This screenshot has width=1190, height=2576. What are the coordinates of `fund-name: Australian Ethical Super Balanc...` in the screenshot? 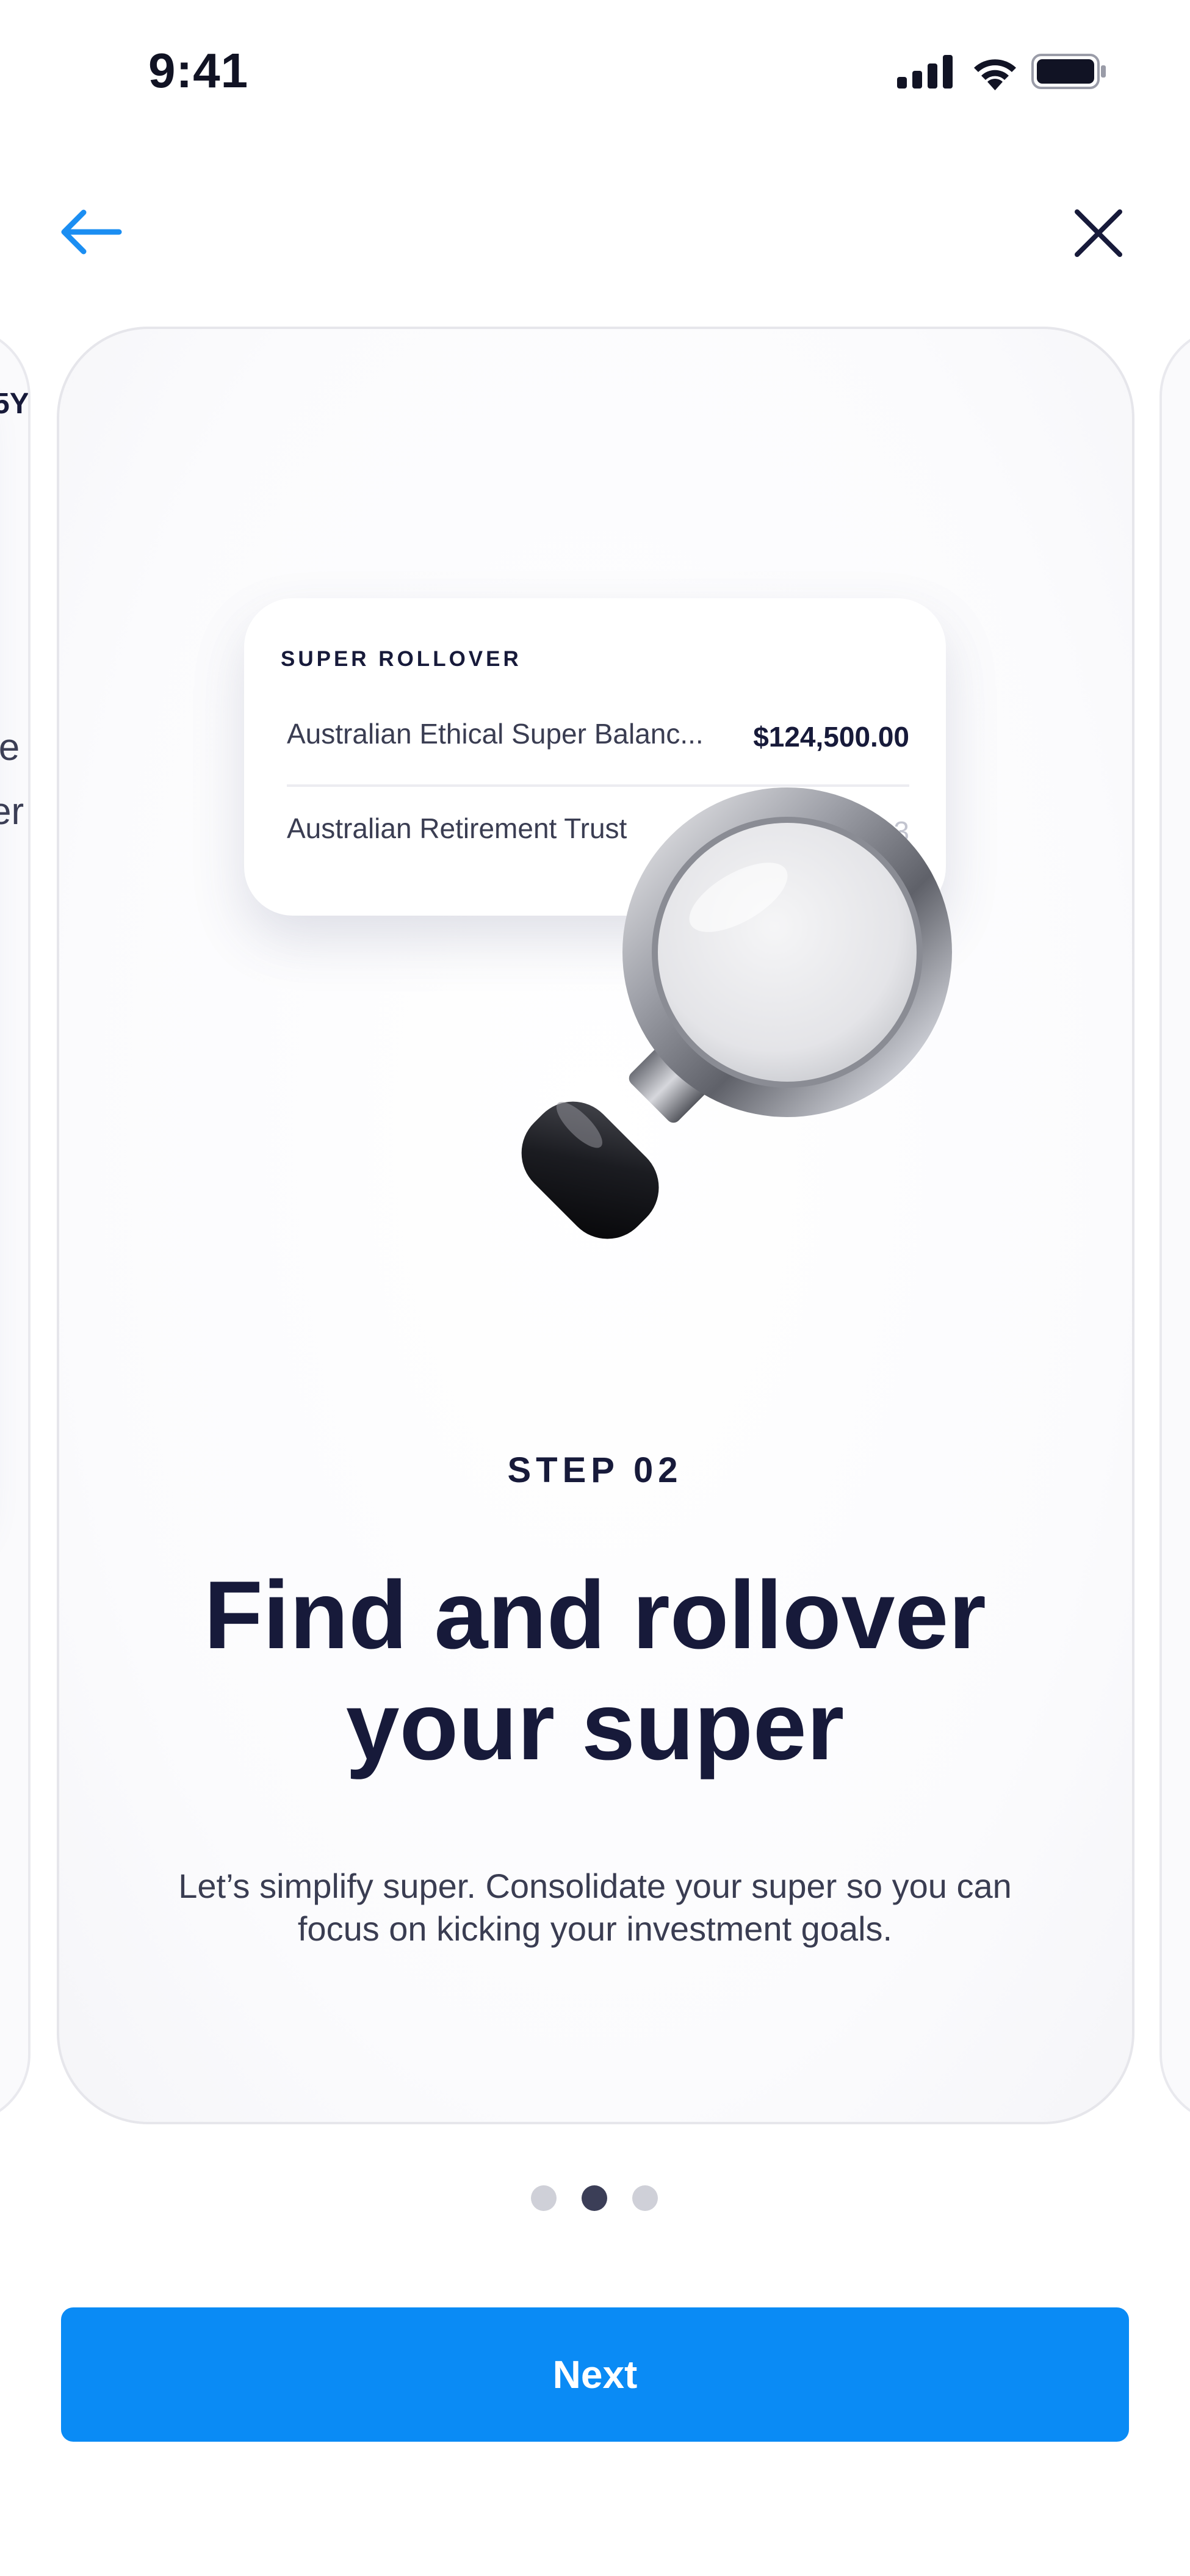 It's located at (496, 734).